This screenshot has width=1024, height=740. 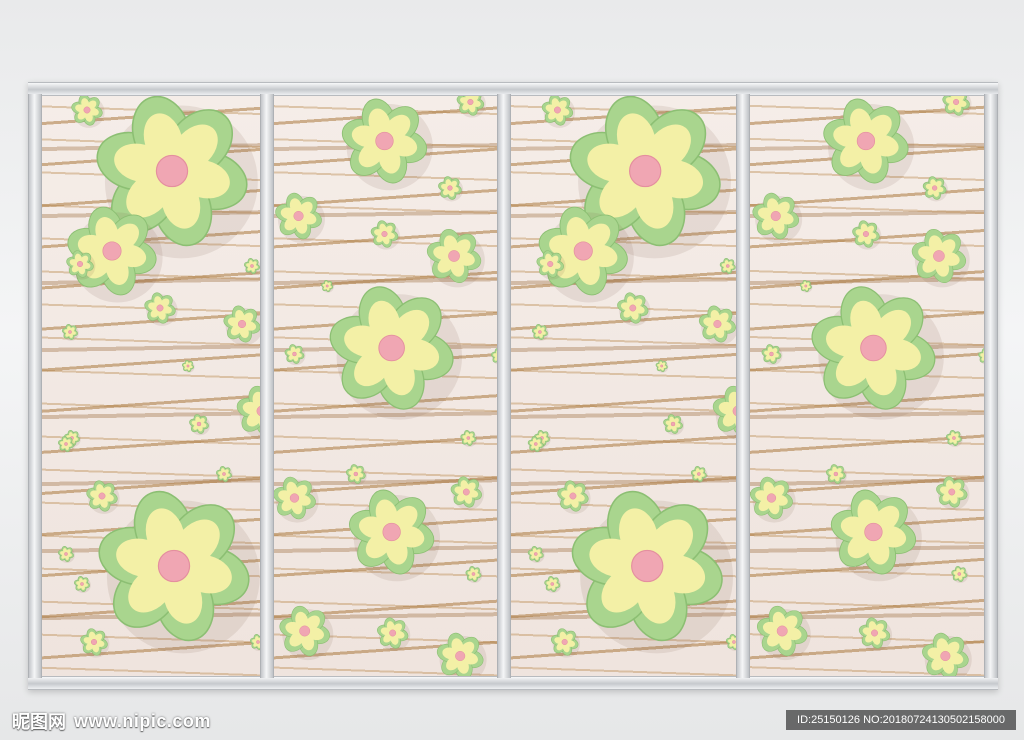 I want to click on frame-bottom-rail, so click(x=513, y=683).